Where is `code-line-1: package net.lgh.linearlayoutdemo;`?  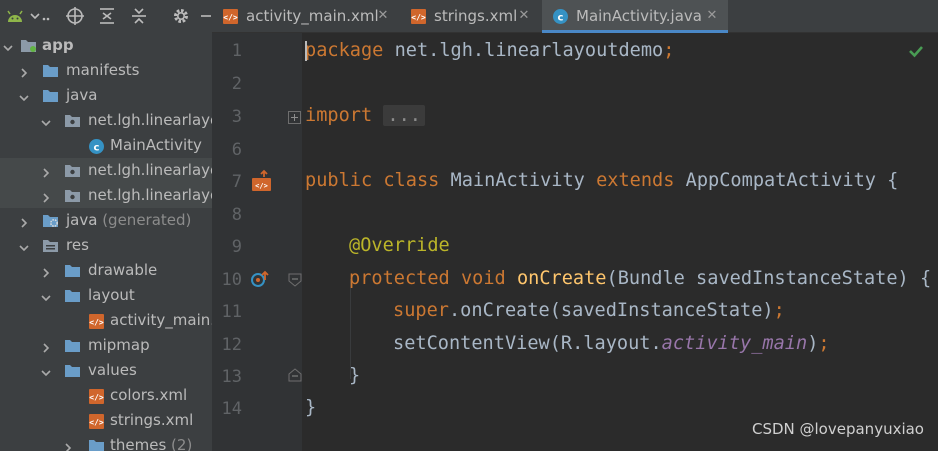
code-line-1: package net.lgh.linearlayoutdemo; is located at coordinates (489, 50).